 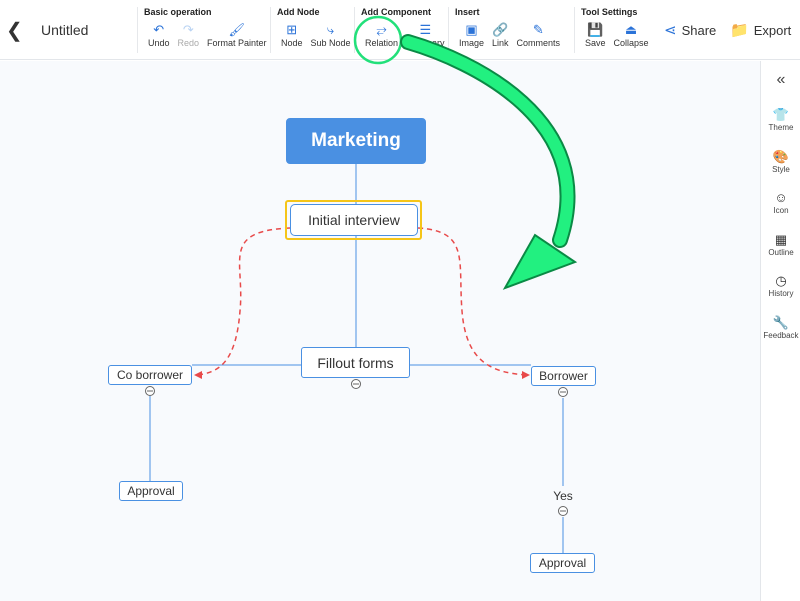 I want to click on undo-icon: ↶, so click(x=159, y=29).